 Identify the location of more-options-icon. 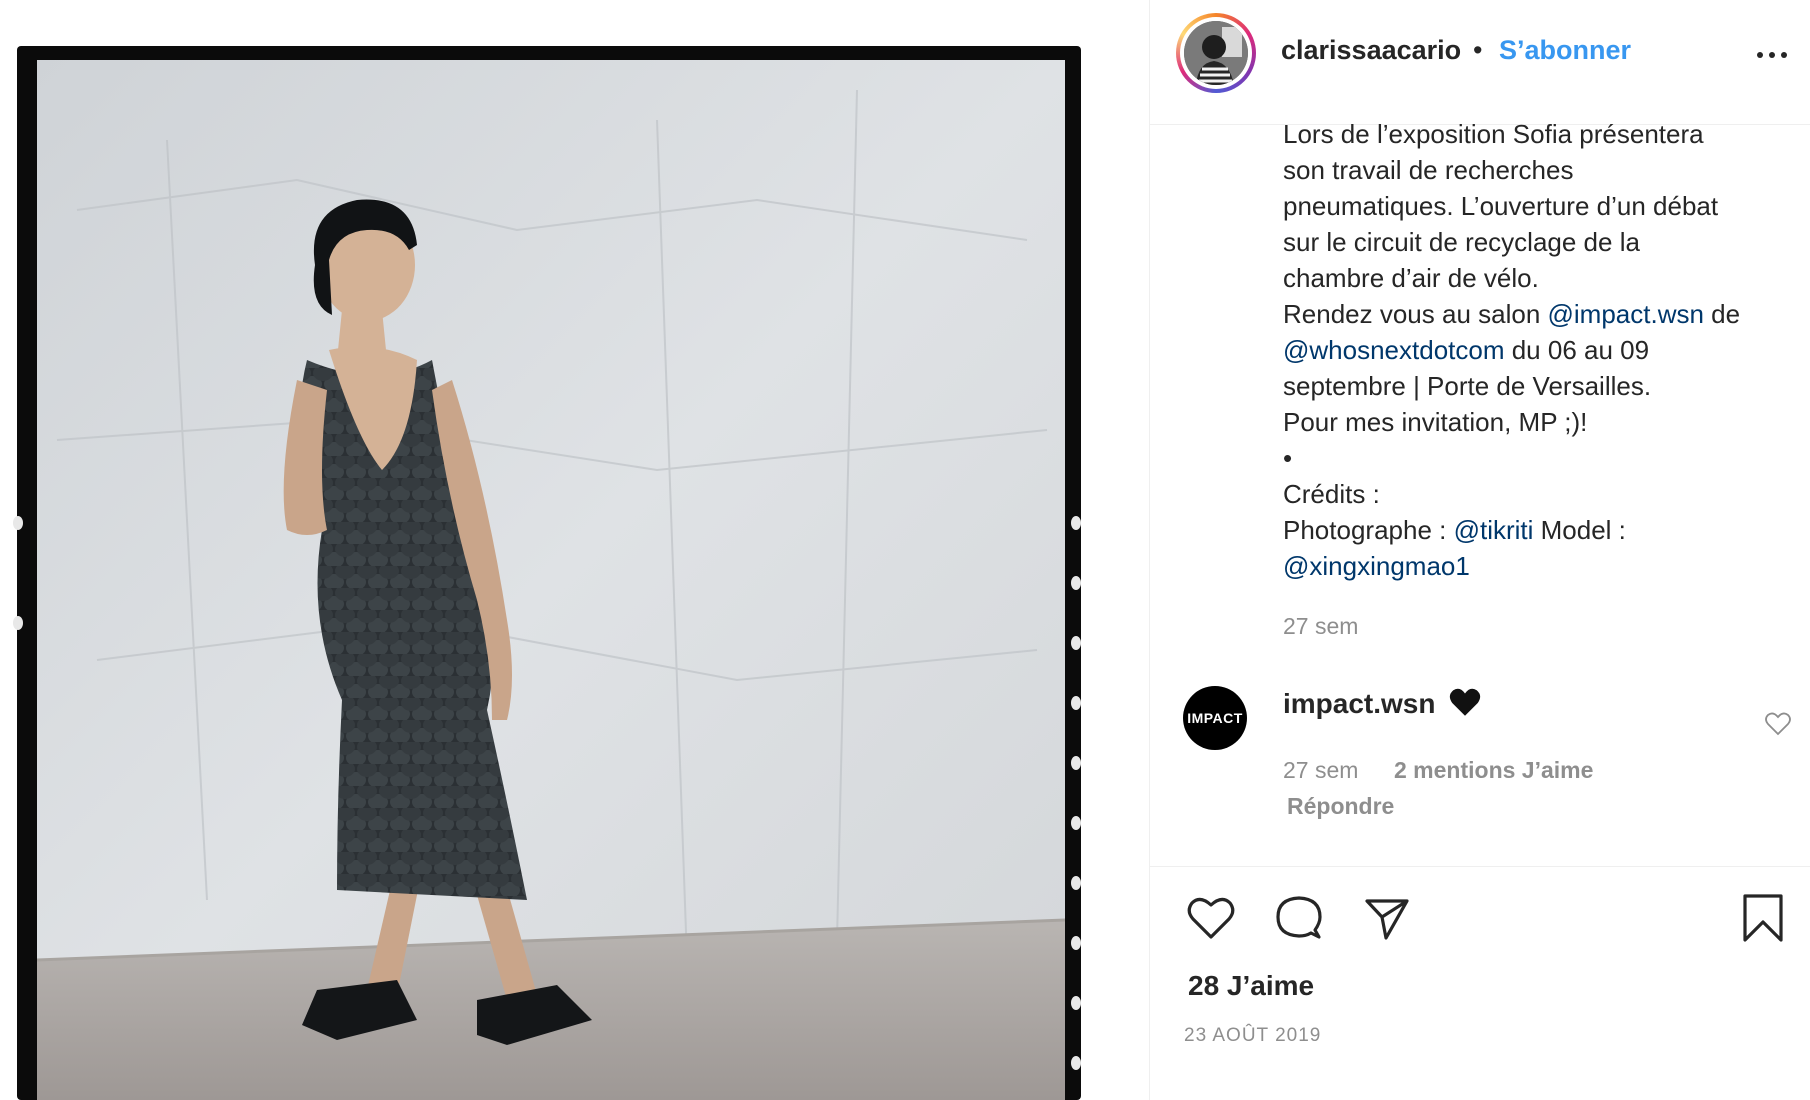
(1772, 53).